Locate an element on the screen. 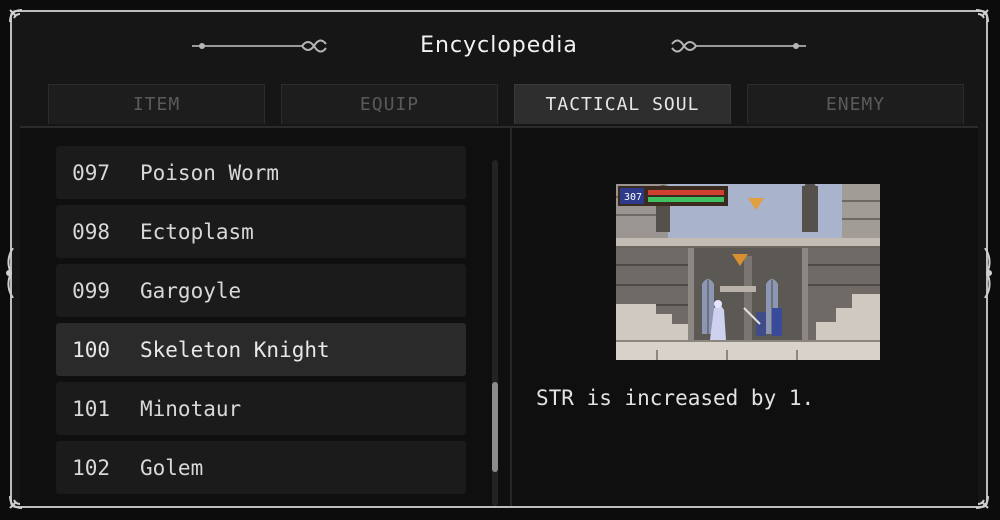  scrollbar-thumb is located at coordinates (495, 427).